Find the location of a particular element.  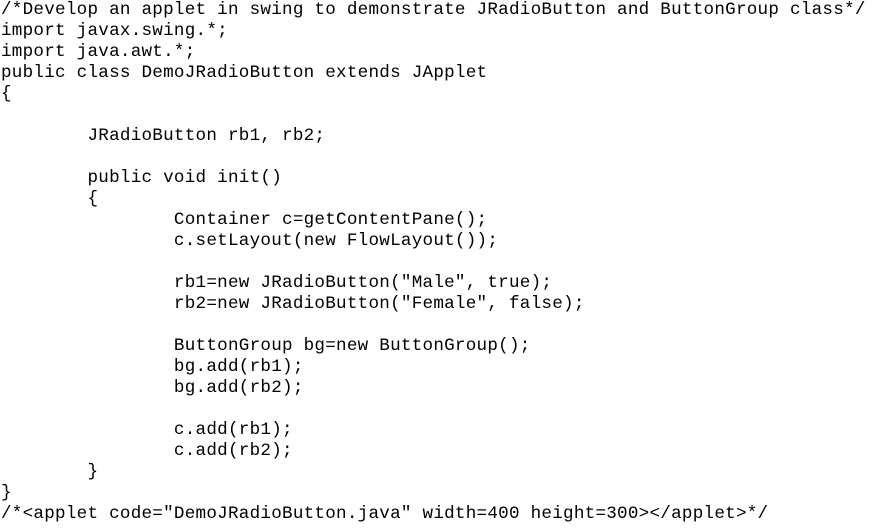

code-line-21: c.add(rb1); is located at coordinates (147, 430).